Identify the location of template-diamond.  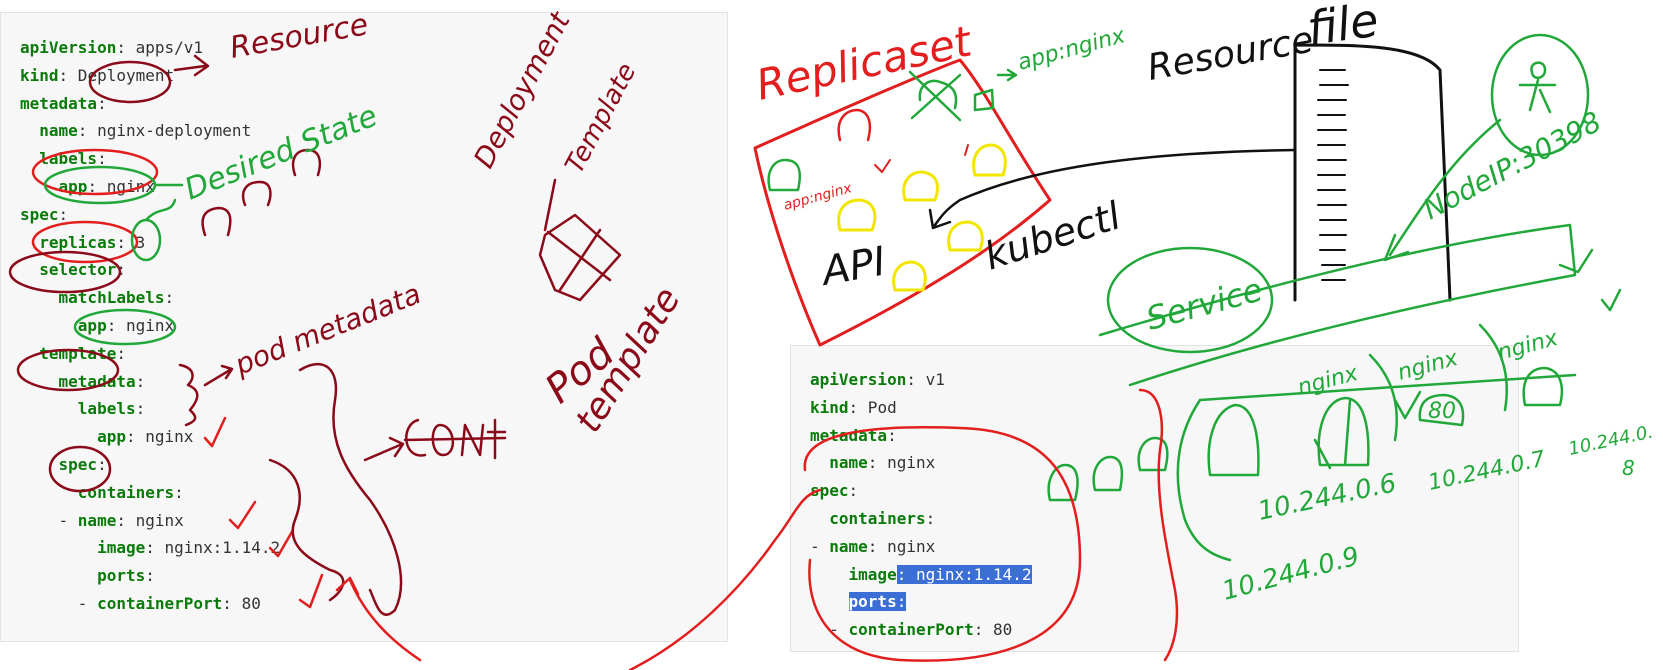
(580, 257).